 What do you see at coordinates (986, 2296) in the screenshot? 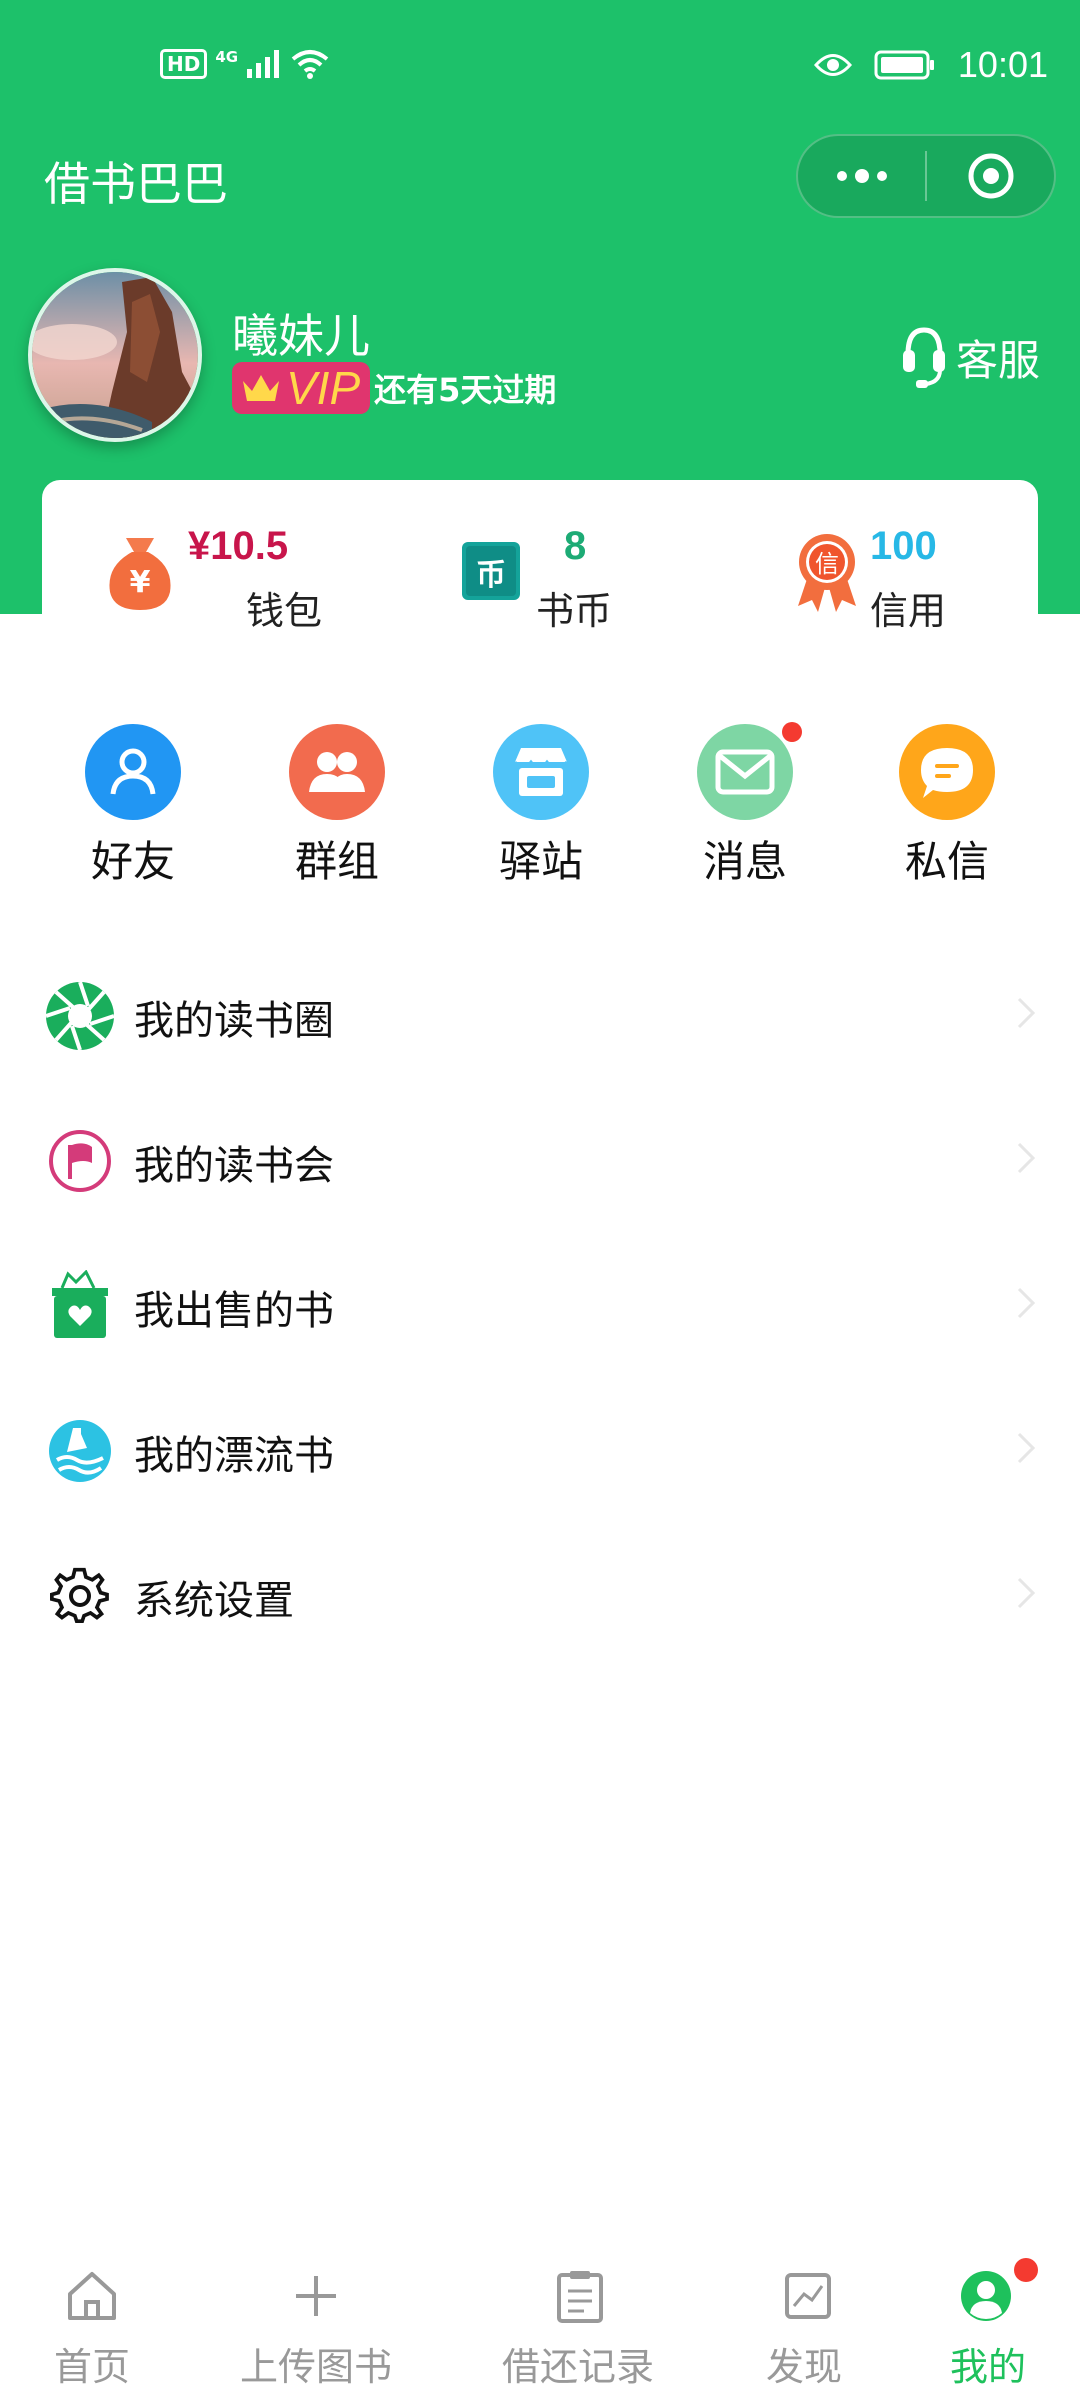
I see `user-icon` at bounding box center [986, 2296].